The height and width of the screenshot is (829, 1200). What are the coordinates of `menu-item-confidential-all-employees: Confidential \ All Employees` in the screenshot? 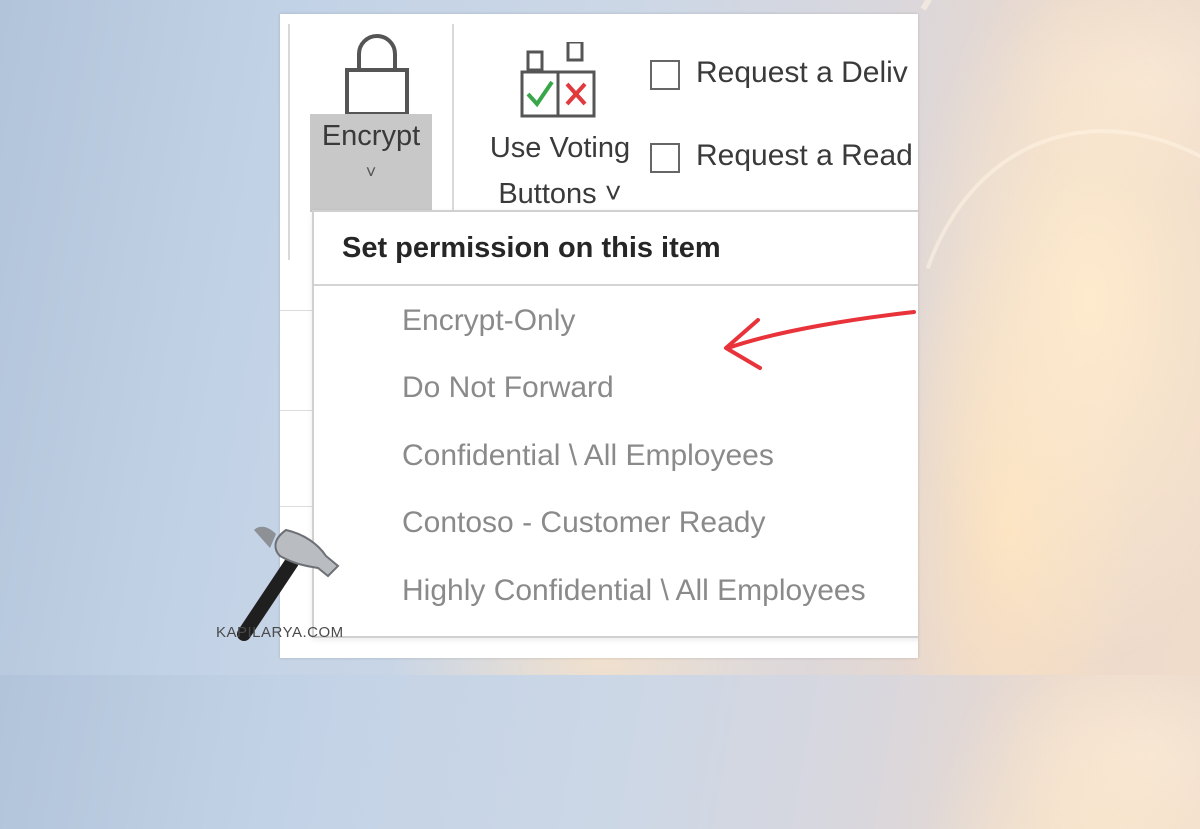 It's located at (616, 458).